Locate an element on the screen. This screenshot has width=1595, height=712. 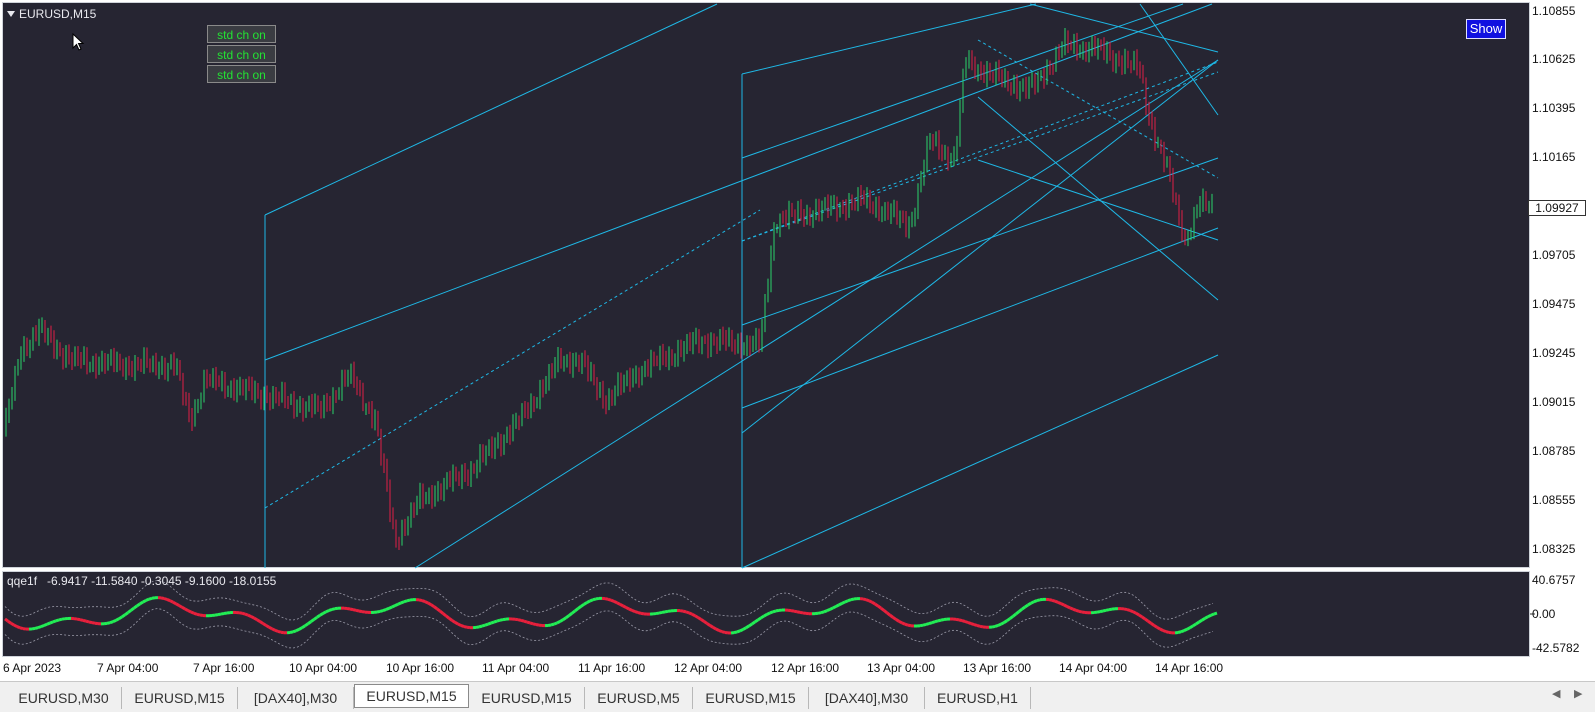
indicator-scale-label: 0.00 is located at coordinates (1543, 614).